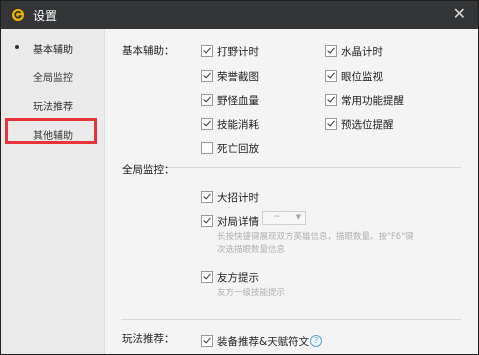 The width and height of the screenshot is (479, 355). I want to click on hint-line-1: 长按快捷键展现双方英雄信息，描眼数量。按"F6"键, so click(315, 237).